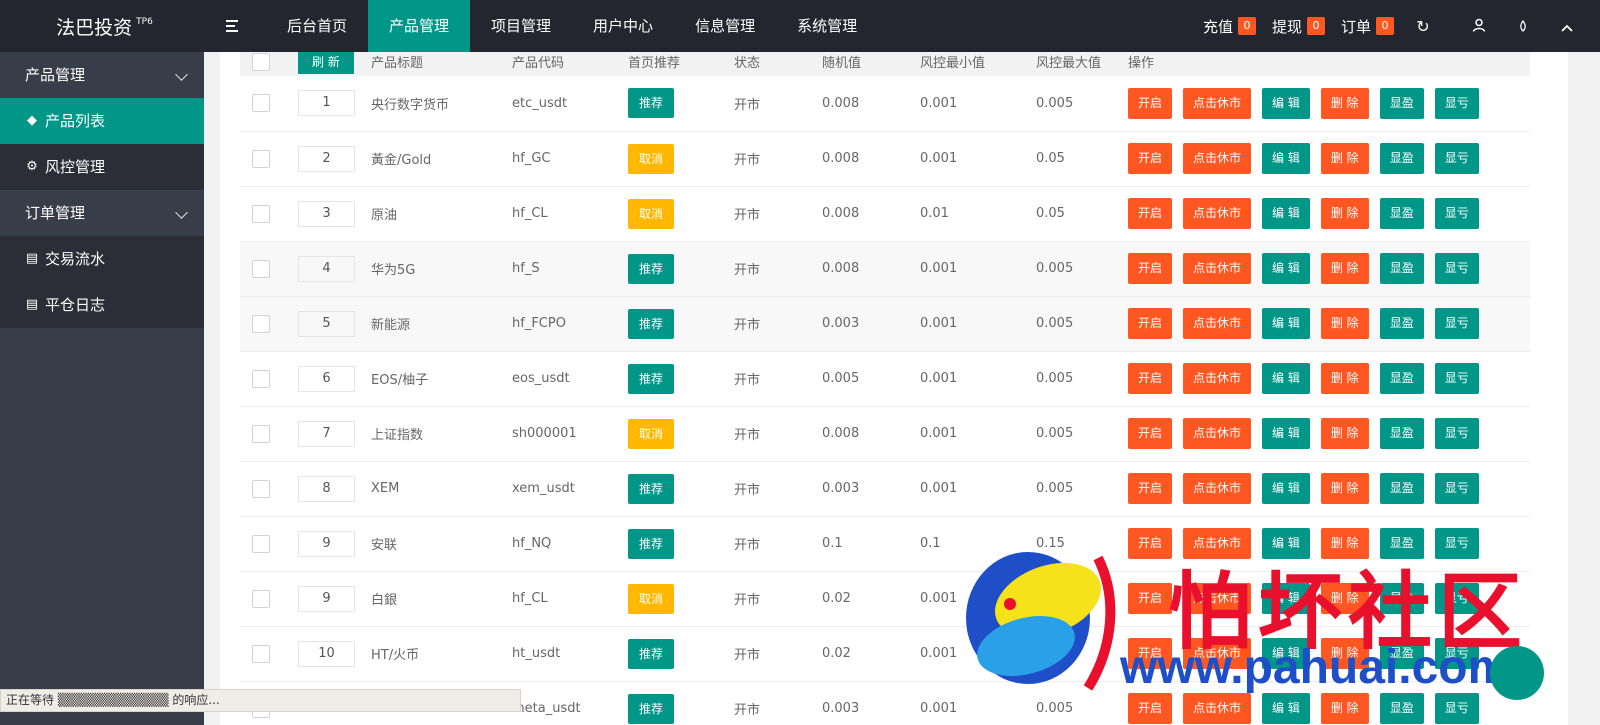  I want to click on tab-system: 系统管理, so click(827, 26).